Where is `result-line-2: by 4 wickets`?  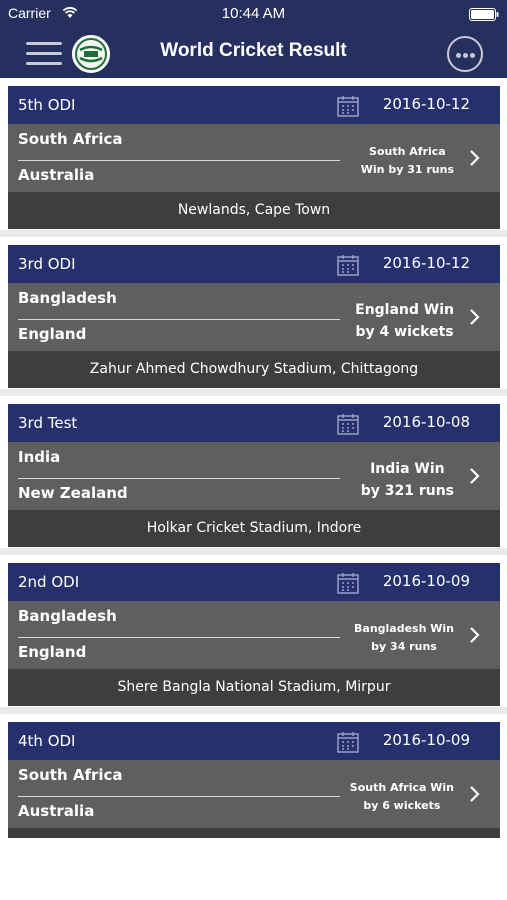
result-line-2: by 4 wickets is located at coordinates (404, 332).